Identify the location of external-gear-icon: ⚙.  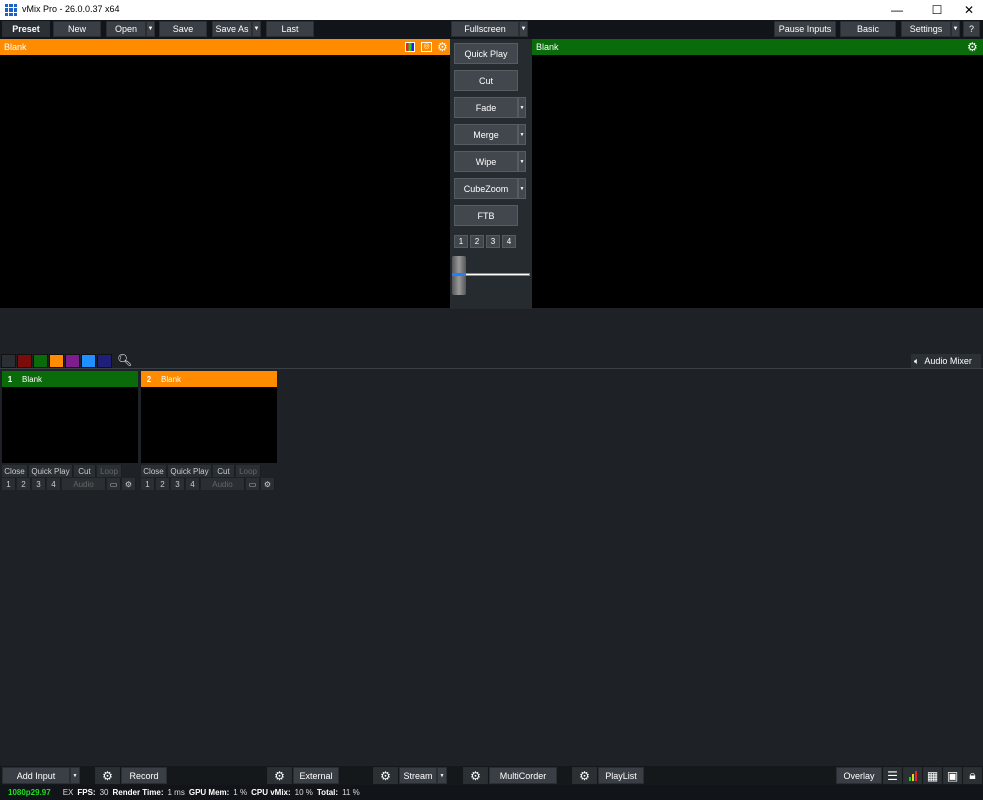
(279, 775).